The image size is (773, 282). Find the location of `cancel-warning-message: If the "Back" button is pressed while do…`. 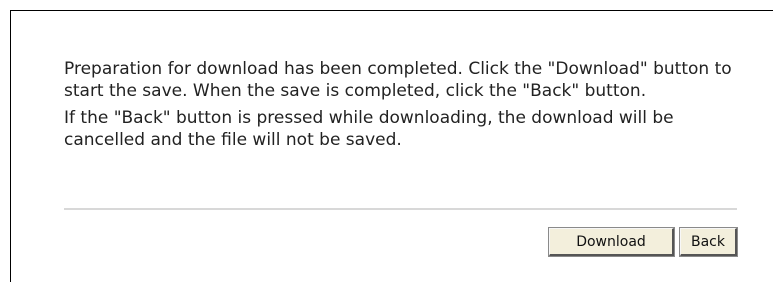

cancel-warning-message: If the "Back" button is pressed while do… is located at coordinates (369, 129).